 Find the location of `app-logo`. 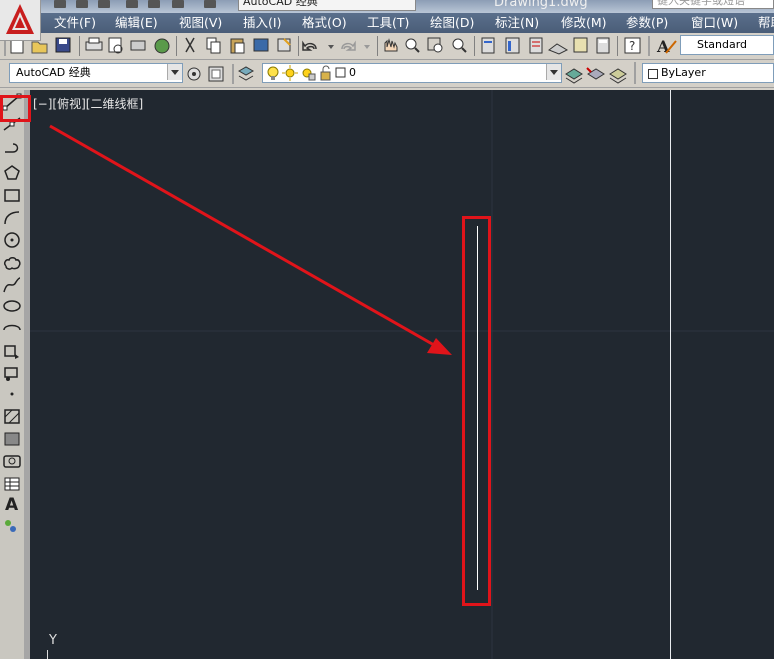

app-logo is located at coordinates (20, 20).